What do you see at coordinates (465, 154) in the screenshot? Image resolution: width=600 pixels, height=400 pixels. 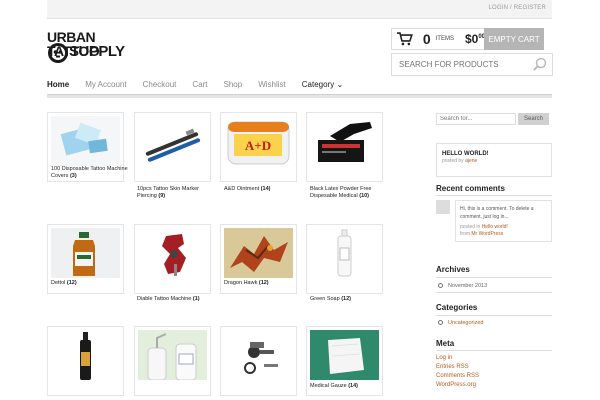 I see `post-title: HELLO WORLD!` at bounding box center [465, 154].